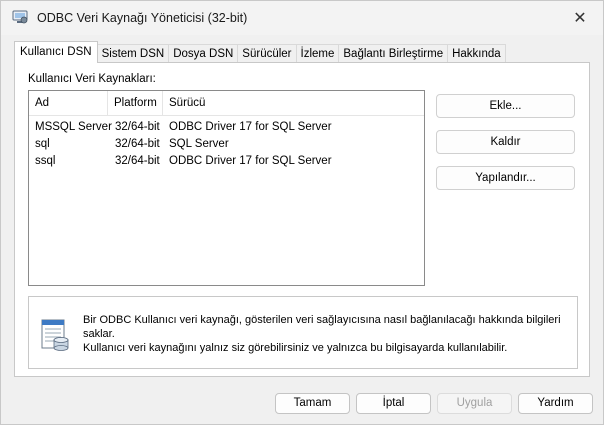  Describe the element at coordinates (267, 53) in the screenshot. I see `tab-drivers: Sürücüler` at that location.